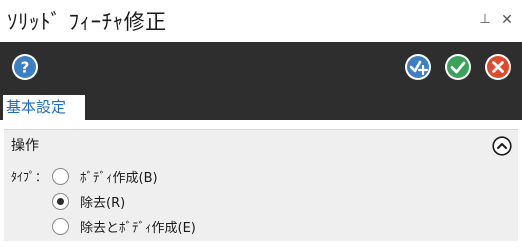 The height and width of the screenshot is (250, 522). I want to click on option-label: 除去(R), so click(103, 203).